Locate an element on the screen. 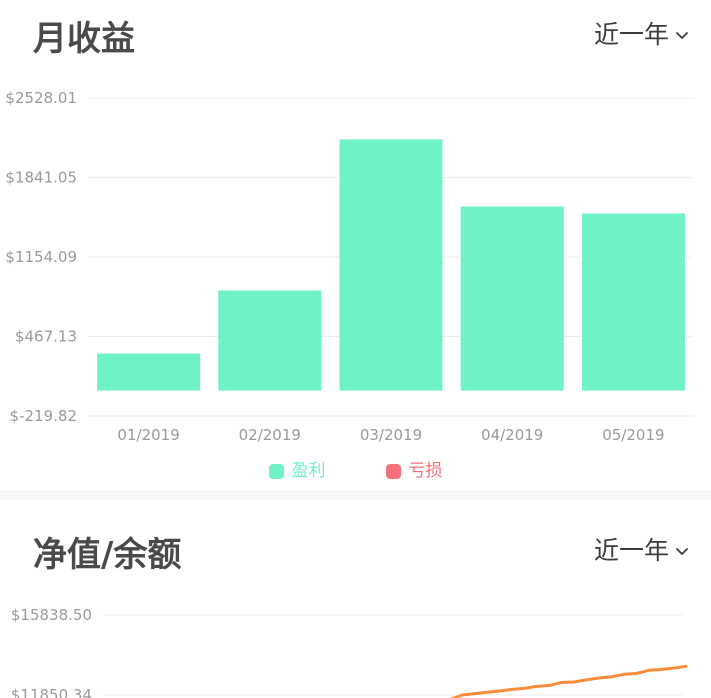  y-tick-label: $1841.05 is located at coordinates (41, 178).